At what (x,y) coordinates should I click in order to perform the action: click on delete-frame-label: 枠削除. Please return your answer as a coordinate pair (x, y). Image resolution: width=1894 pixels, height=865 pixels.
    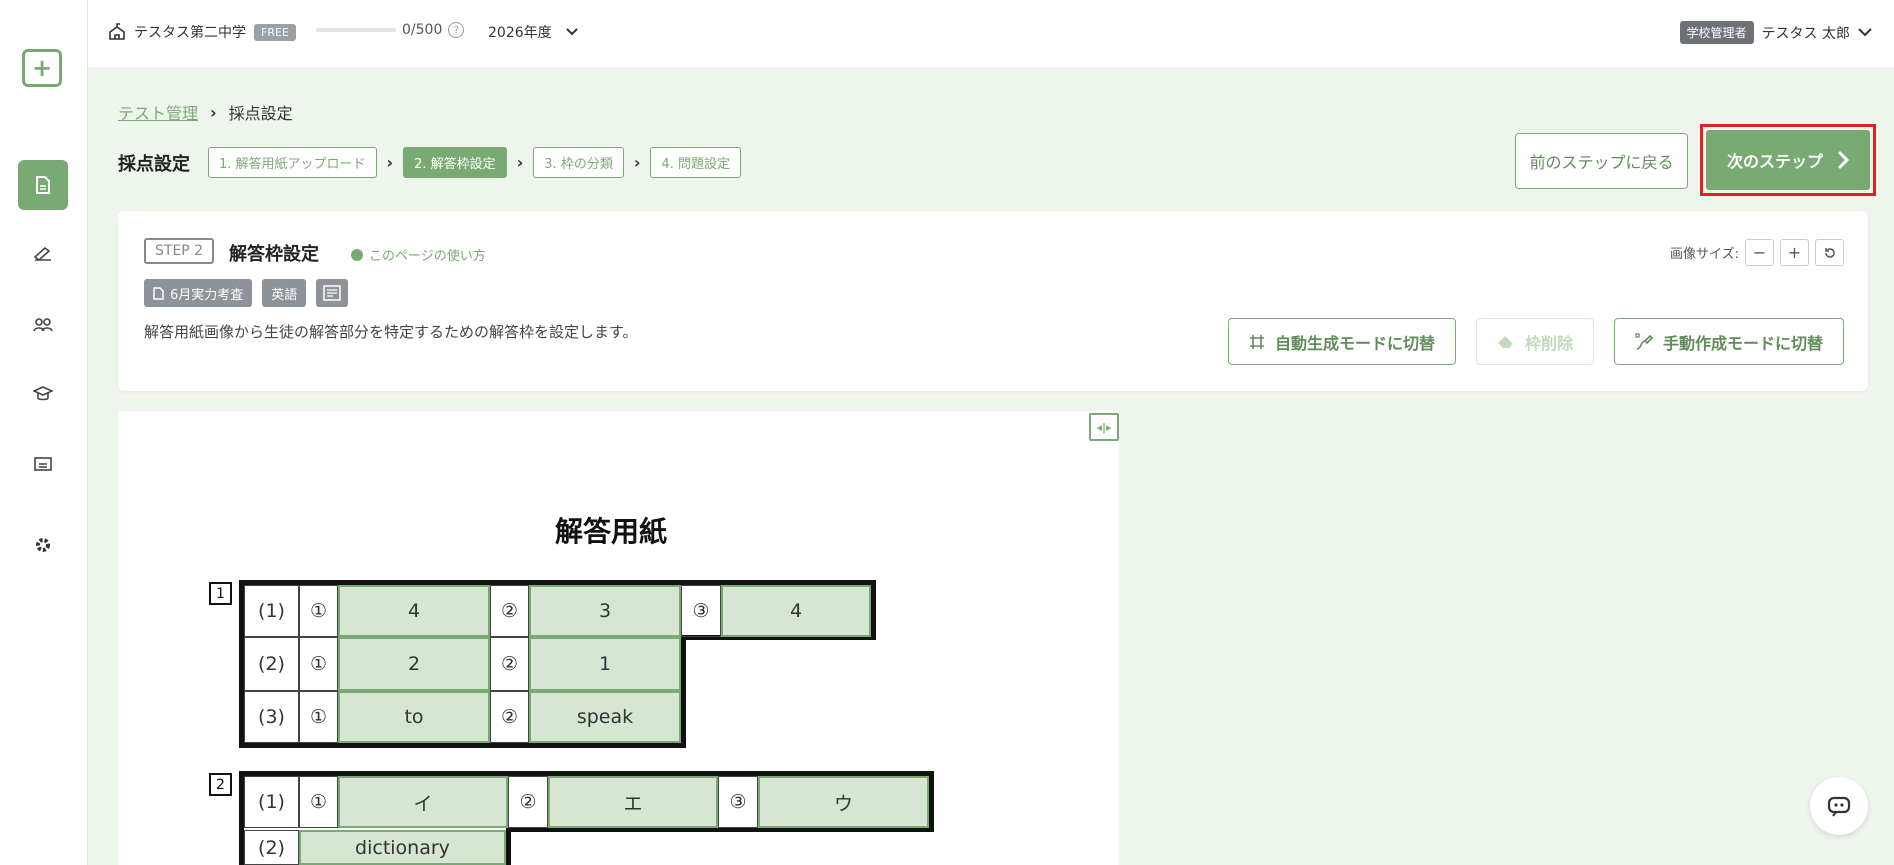
    Looking at the image, I should click on (1548, 343).